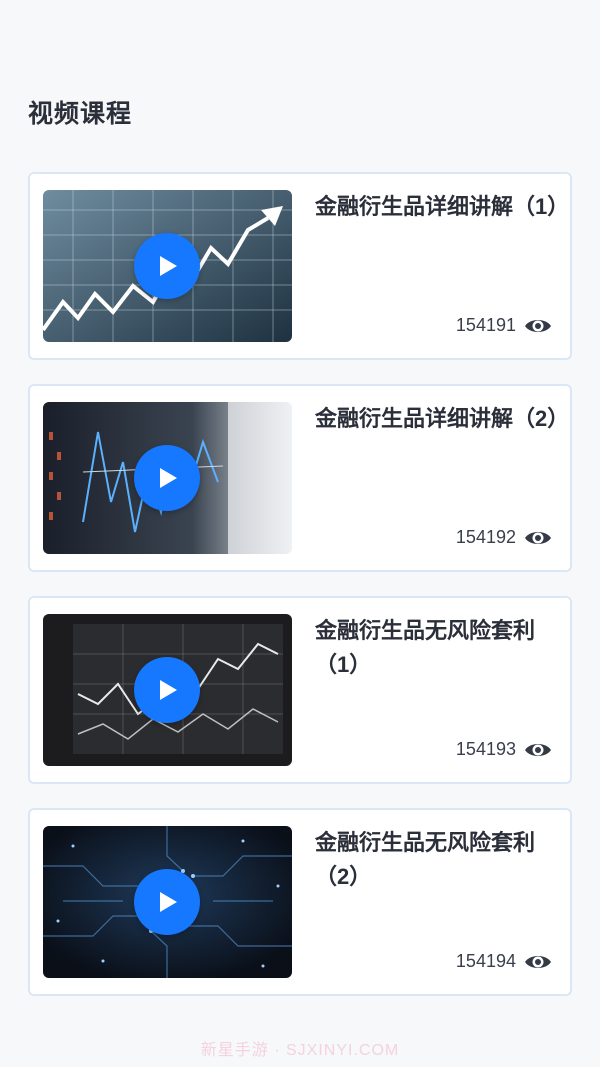 This screenshot has height=1067, width=600. Describe the element at coordinates (485, 537) in the screenshot. I see `view-count-value: 154192` at that location.